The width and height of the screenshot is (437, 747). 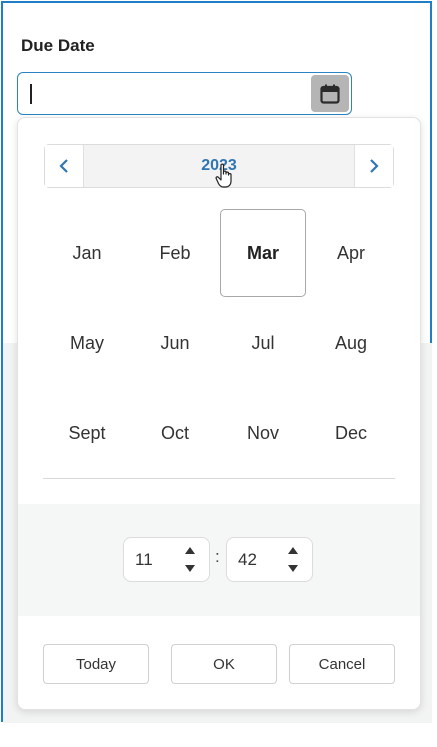 What do you see at coordinates (223, 175) in the screenshot?
I see `hand-pointer-icon` at bounding box center [223, 175].